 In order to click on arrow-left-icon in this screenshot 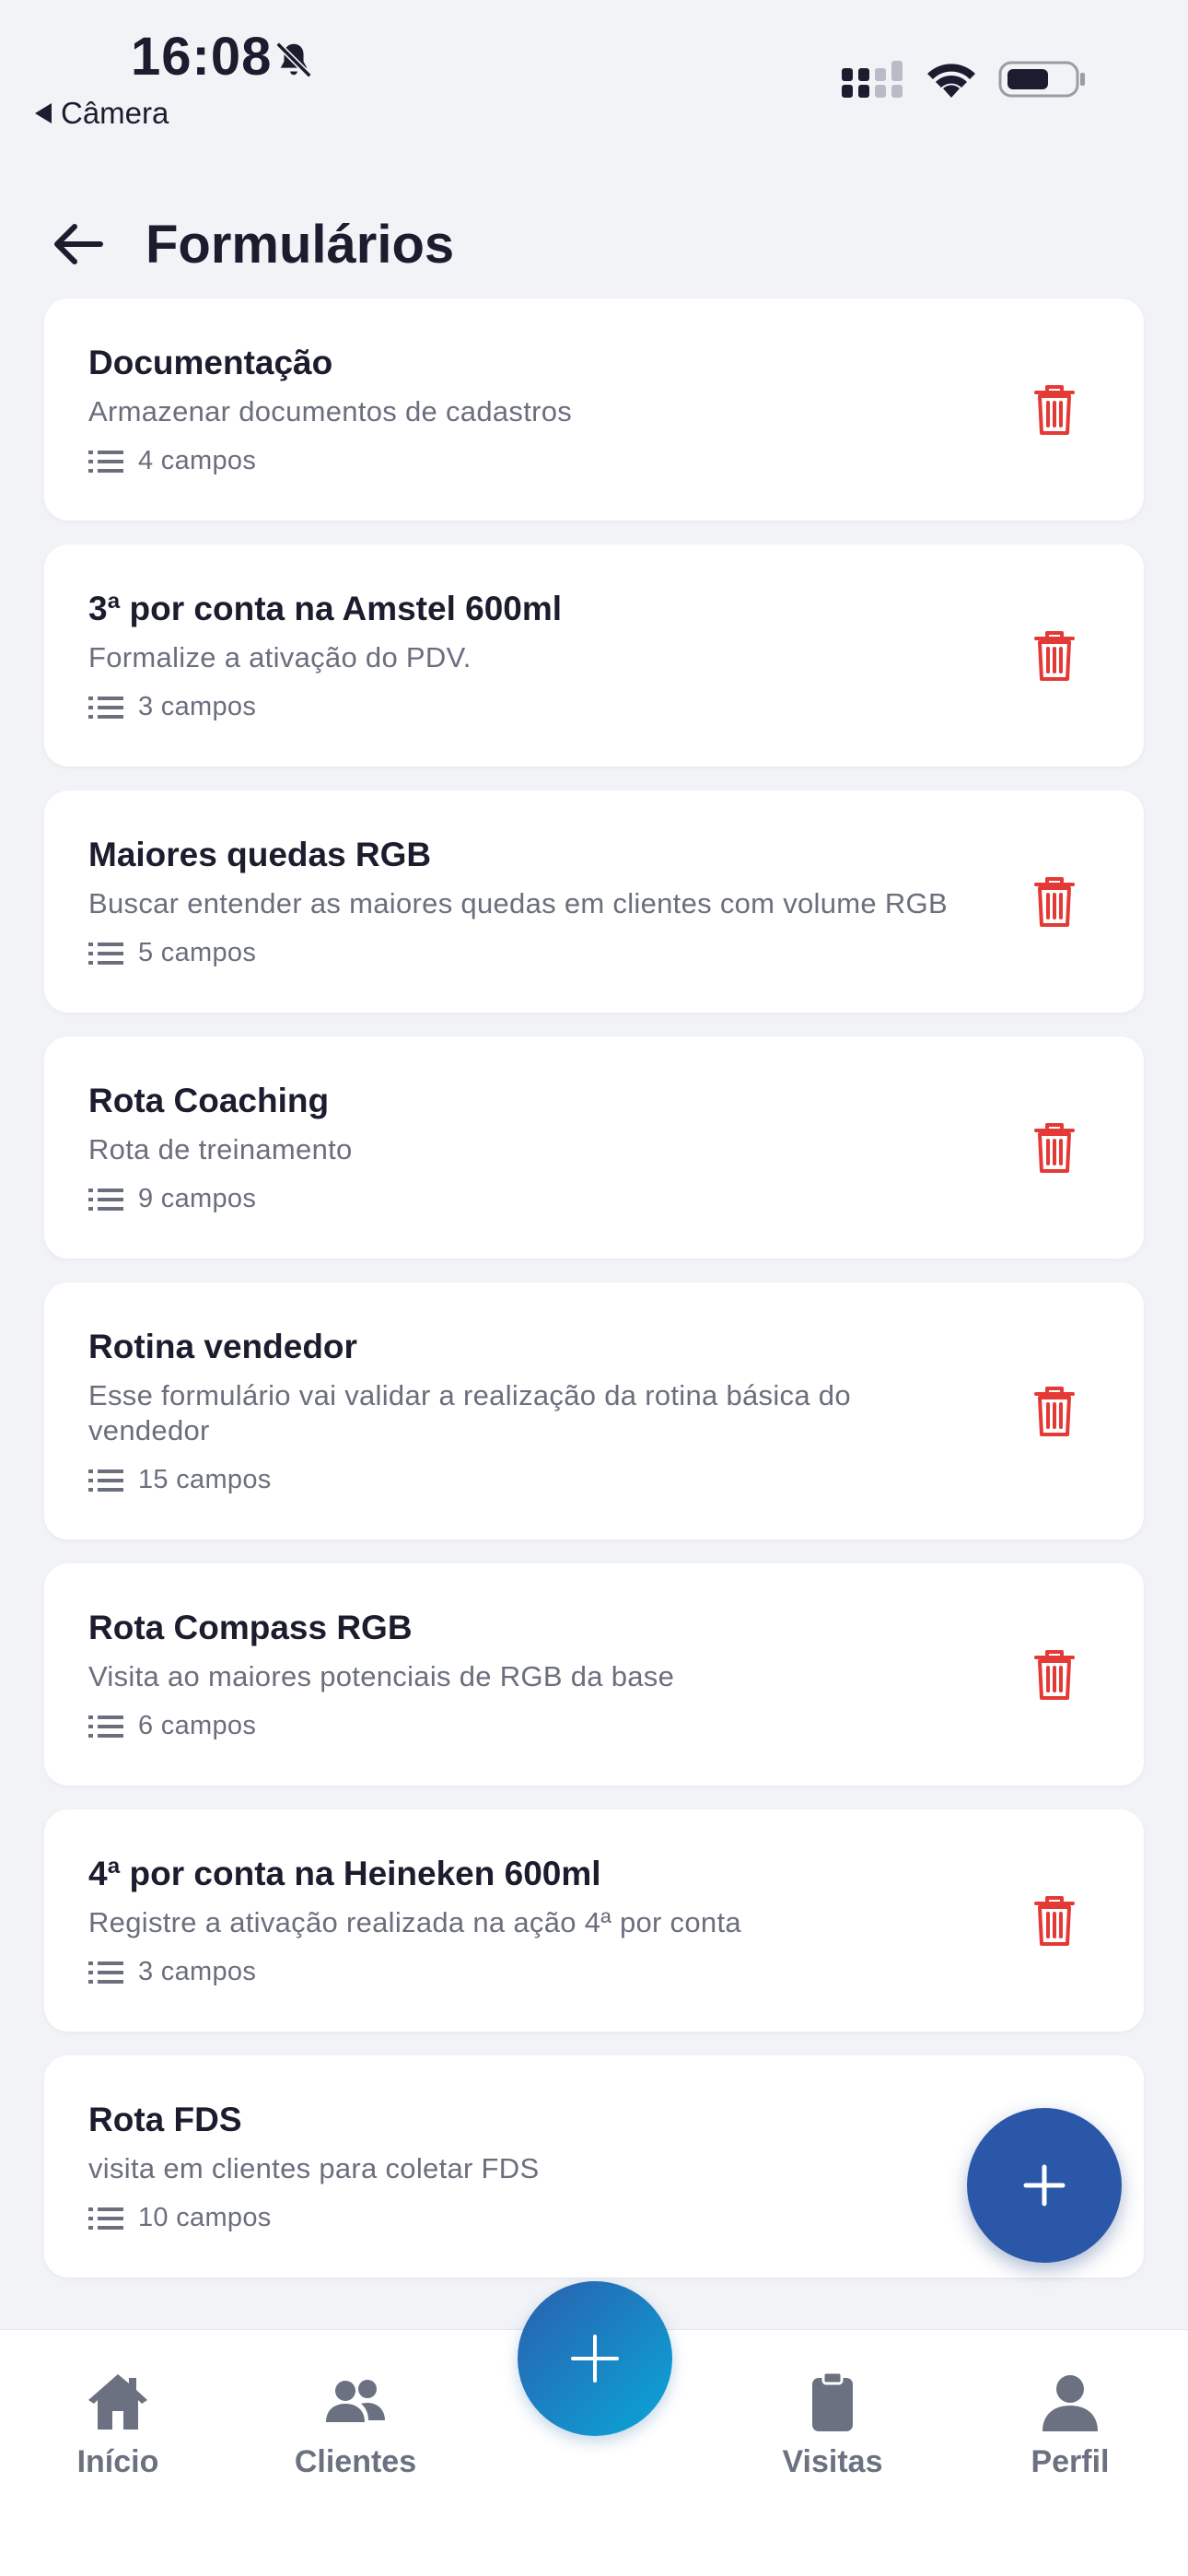, I will do `click(78, 244)`.